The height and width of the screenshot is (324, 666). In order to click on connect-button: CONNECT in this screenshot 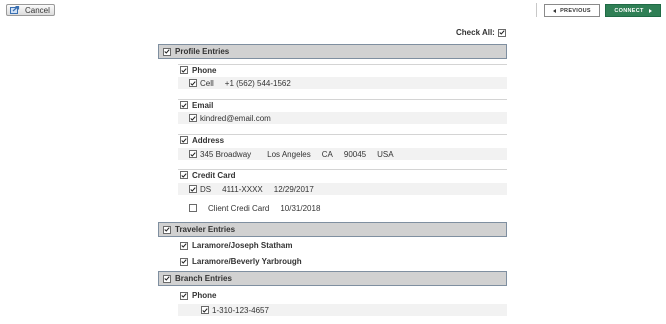, I will do `click(633, 10)`.